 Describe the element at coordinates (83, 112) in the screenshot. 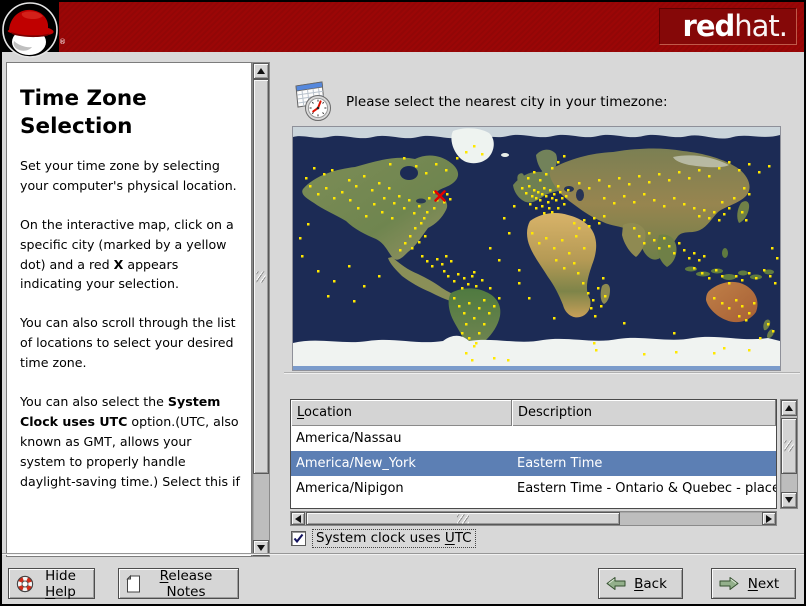

I see `help-title: Time Zone Selection` at that location.